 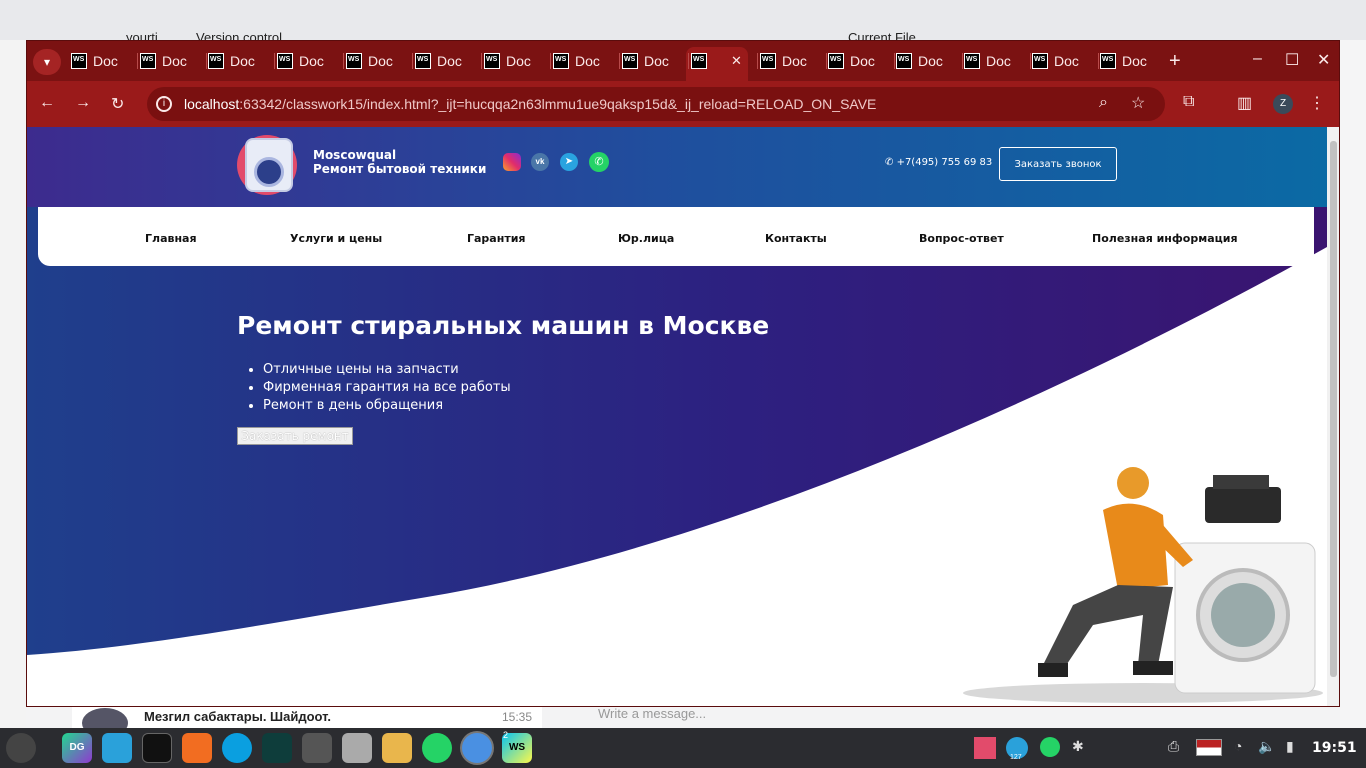 I want to click on battery-icon: ▮, so click(x=1290, y=746).